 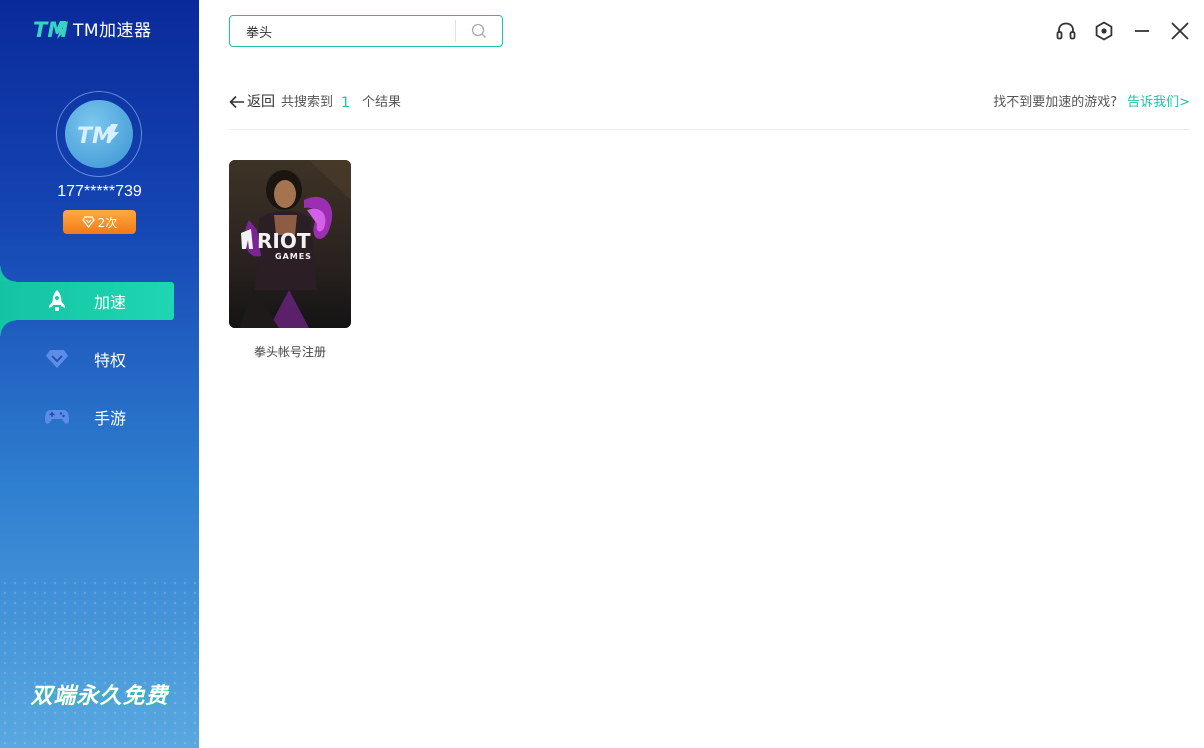 I want to click on gear-icon, so click(x=1104, y=31).